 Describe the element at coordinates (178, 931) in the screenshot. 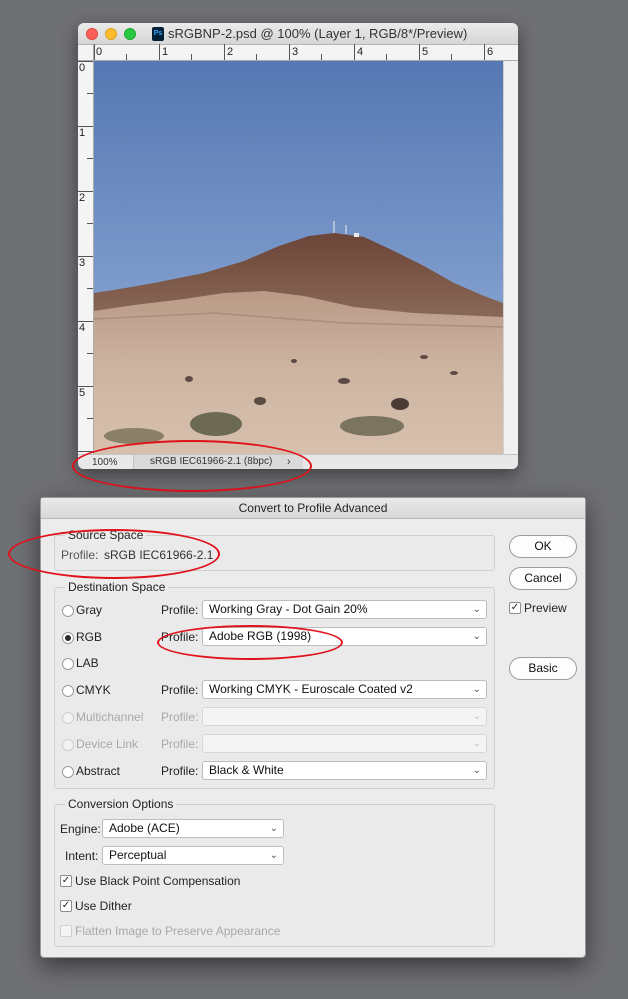

I see `flatten-label: Flatten Image to Preserve Appearance` at that location.